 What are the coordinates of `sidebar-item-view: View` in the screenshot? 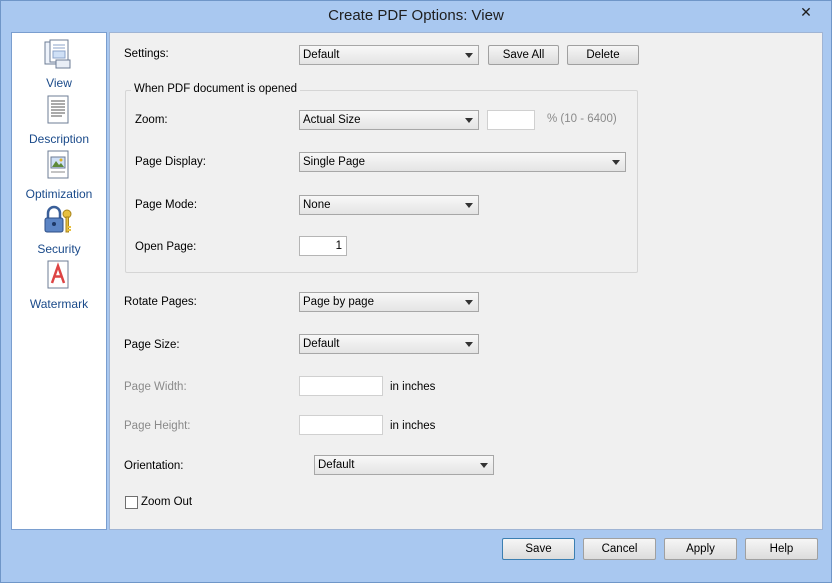 It's located at (59, 65).